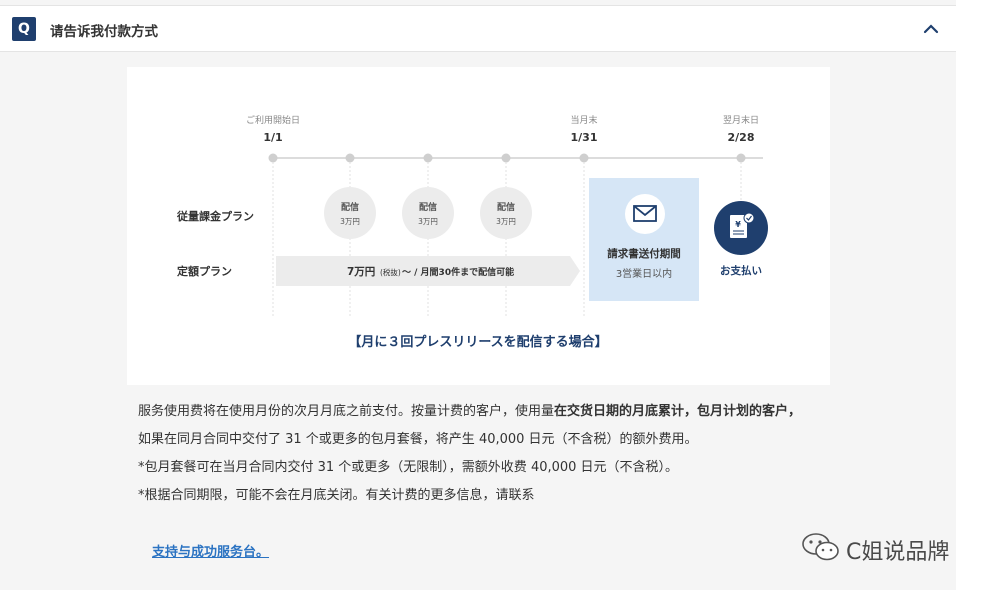  I want to click on question-badge: Q, so click(24, 29).